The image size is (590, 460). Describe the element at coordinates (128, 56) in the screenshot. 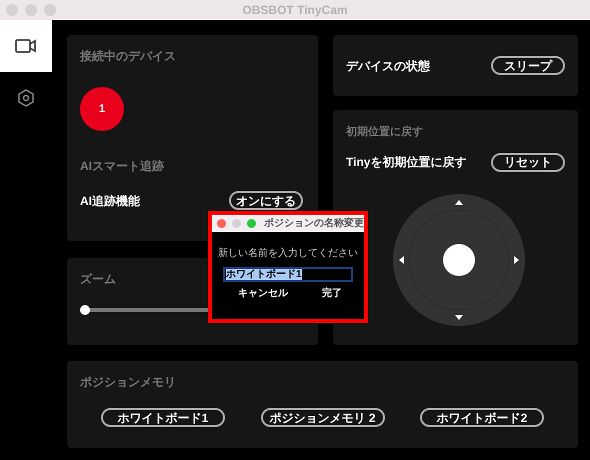

I see `section-title: 接続中のデバイス` at that location.